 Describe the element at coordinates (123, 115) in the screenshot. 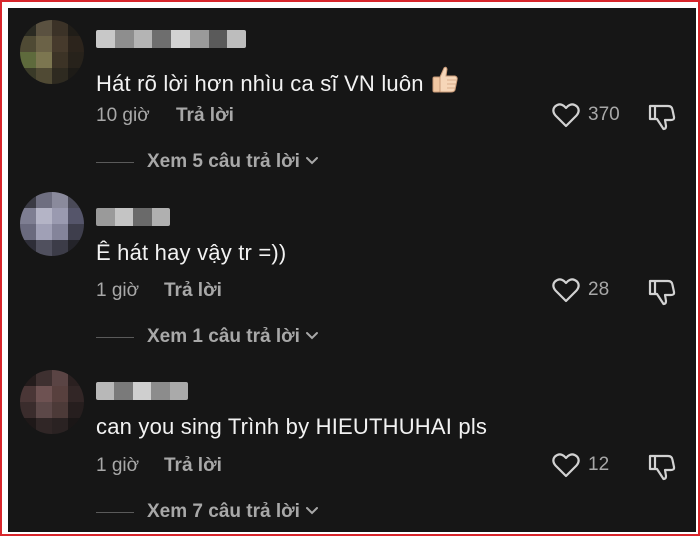

I see `comment-time: 10 giờ` at that location.